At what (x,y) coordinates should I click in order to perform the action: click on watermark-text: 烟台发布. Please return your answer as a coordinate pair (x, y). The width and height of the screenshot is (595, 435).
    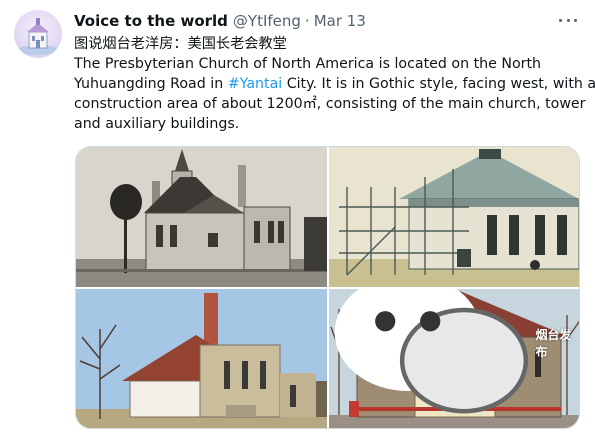
    Looking at the image, I should click on (553, 344).